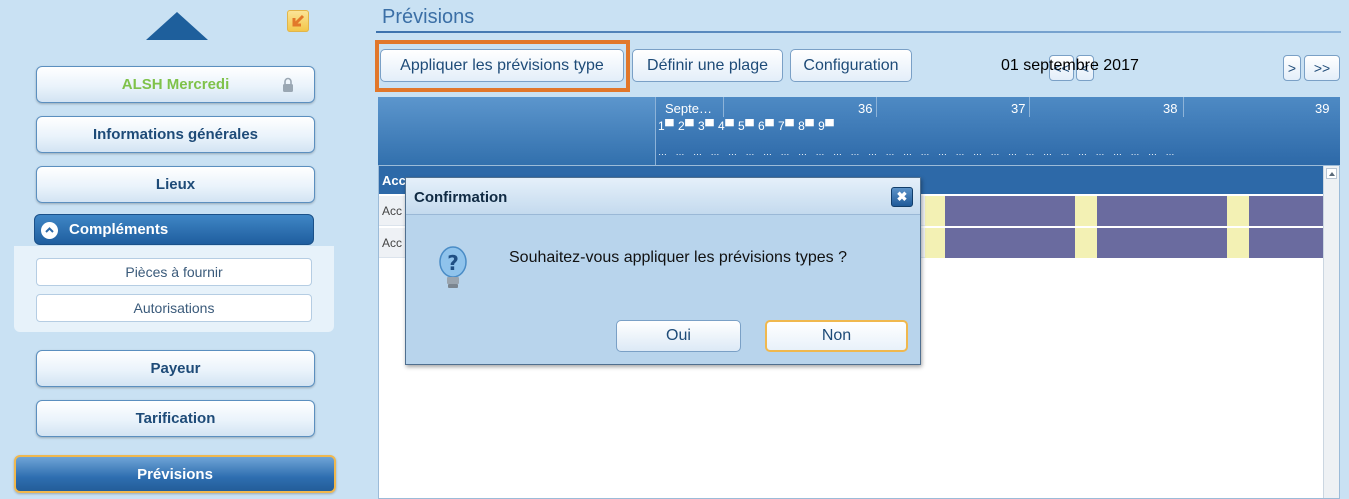 Image resolution: width=1349 pixels, height=499 pixels. I want to click on sidebar-item-label: Payeur, so click(175, 368).